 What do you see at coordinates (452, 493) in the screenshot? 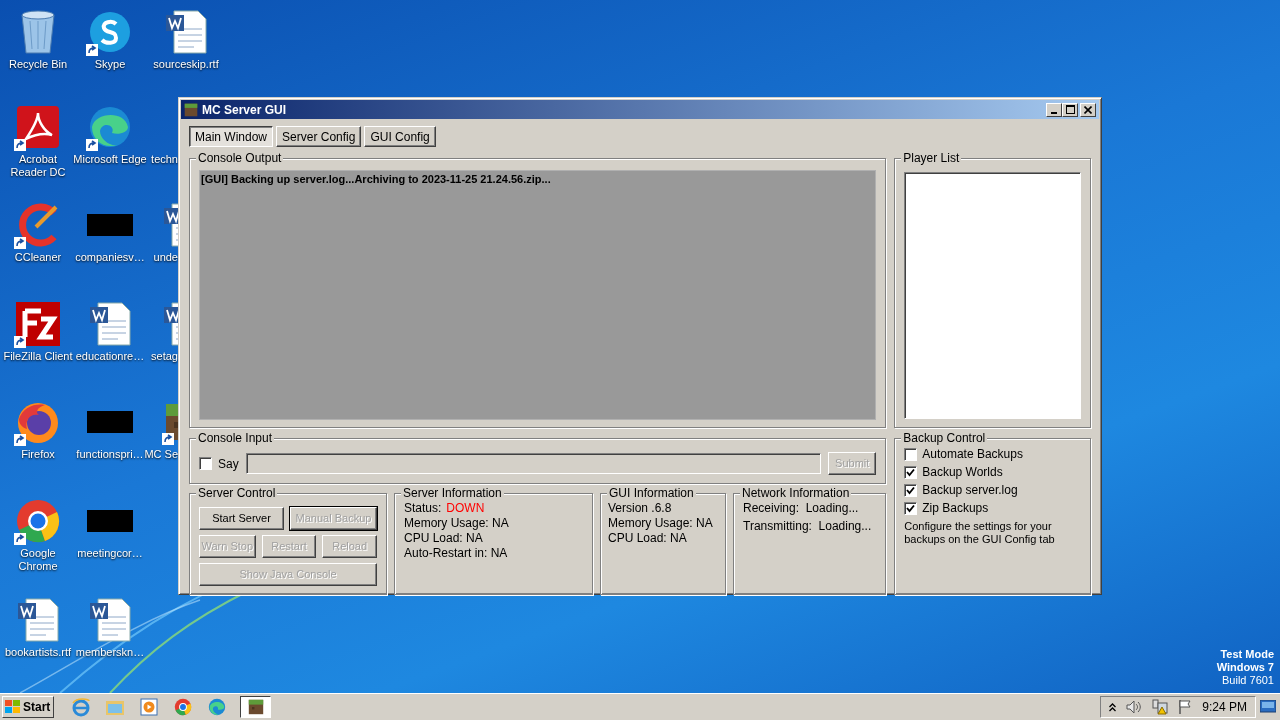
I see `group-title: Server Information` at bounding box center [452, 493].